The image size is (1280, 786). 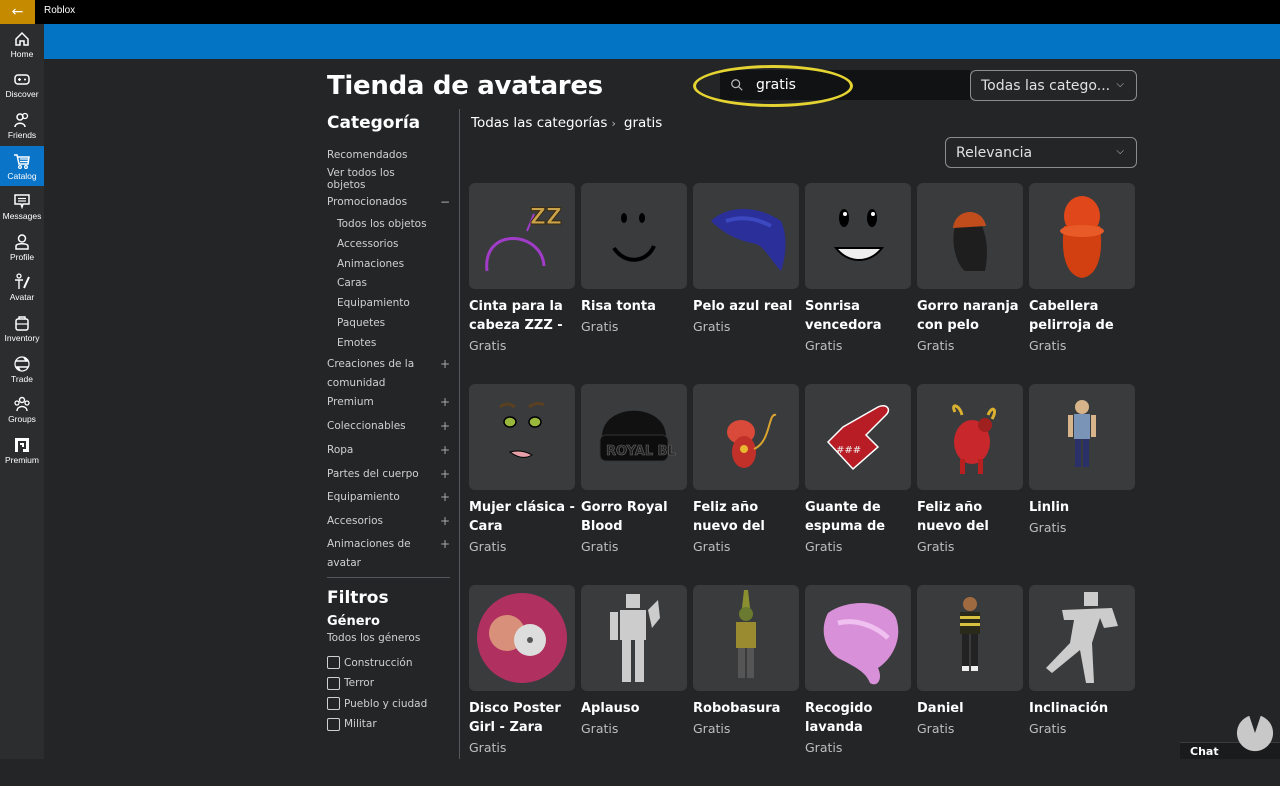 What do you see at coordinates (388, 323) in the screenshot?
I see `category-item: Paquetes` at bounding box center [388, 323].